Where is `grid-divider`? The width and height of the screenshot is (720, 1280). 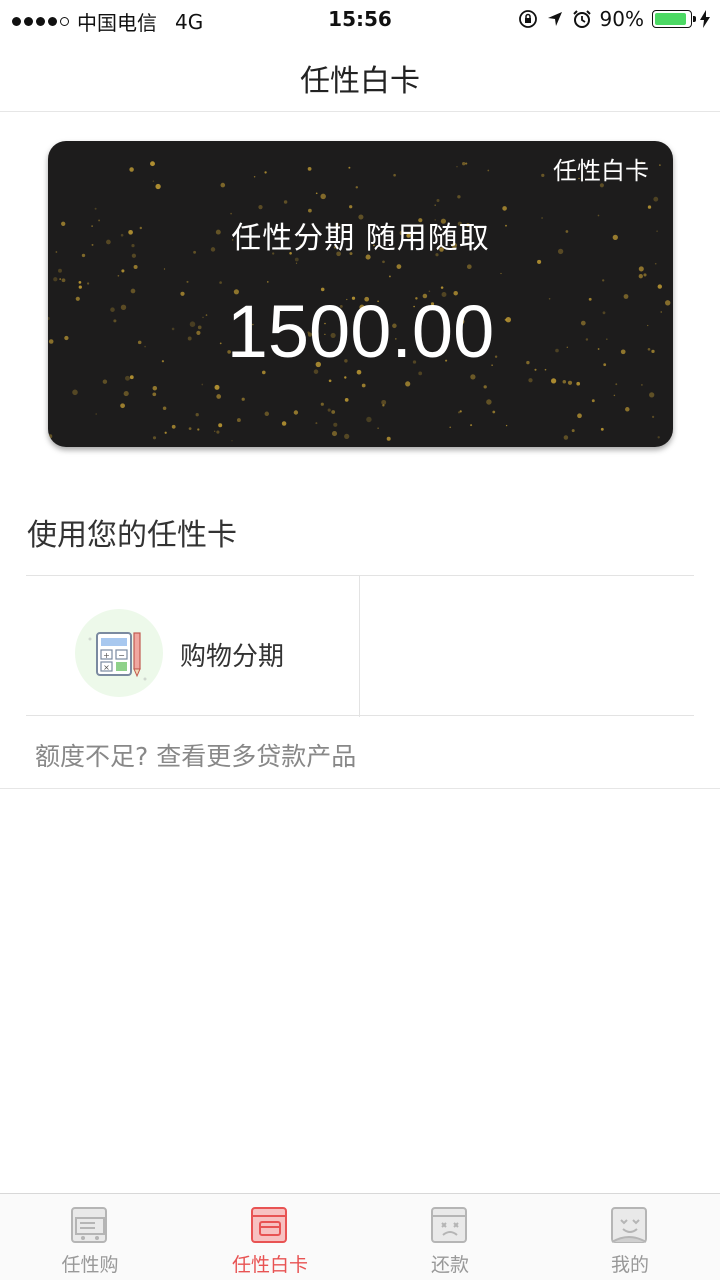
grid-divider is located at coordinates (359, 646).